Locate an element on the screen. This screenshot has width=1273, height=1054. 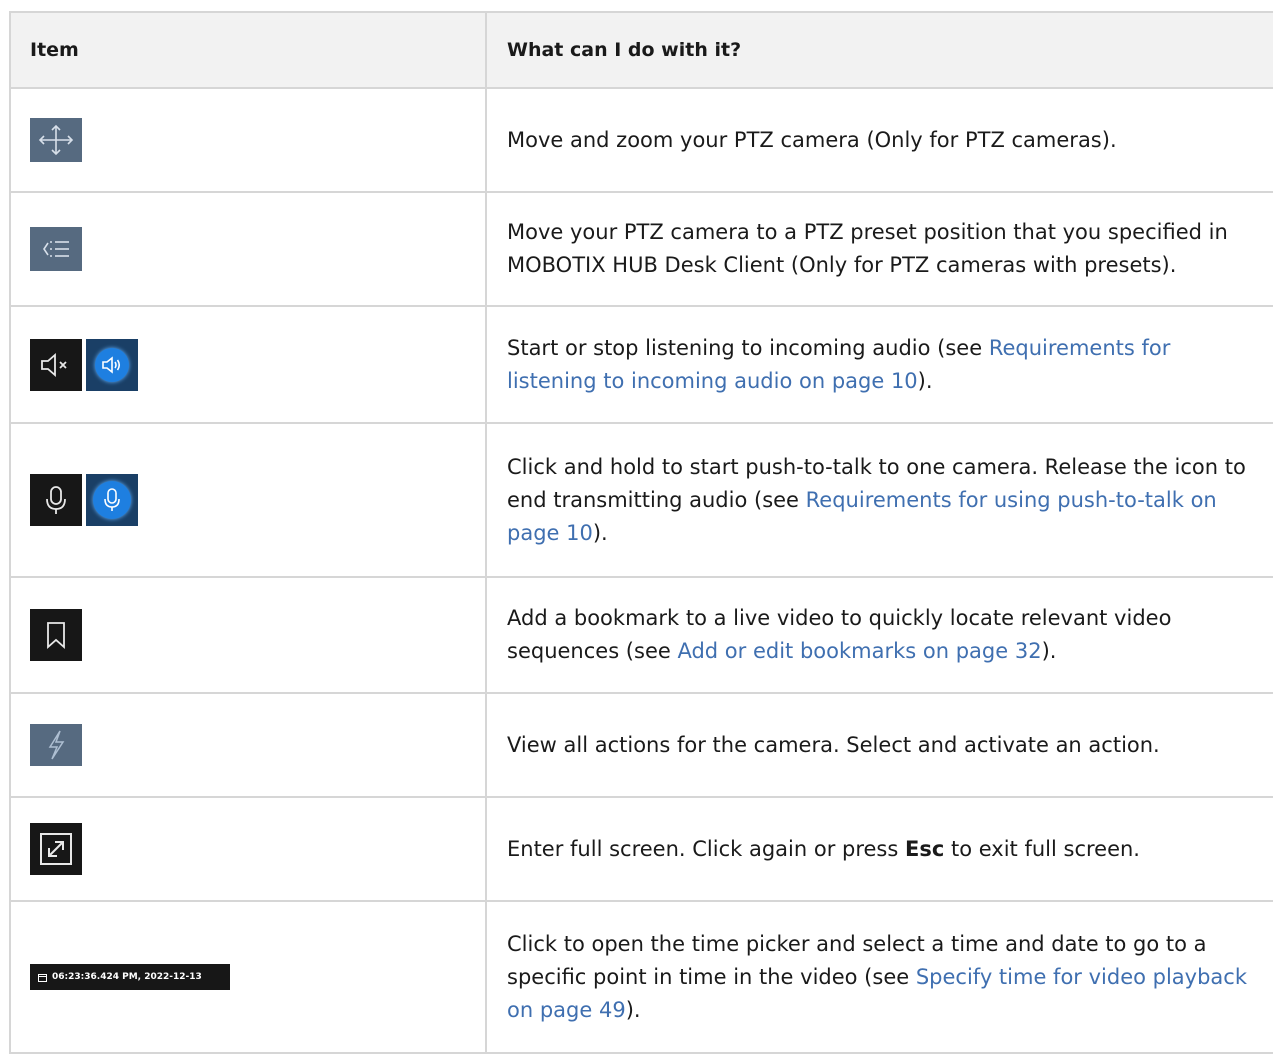
time-picker-button: 06:23:36.424 PM, 2022-12-13 is located at coordinates (130, 977).